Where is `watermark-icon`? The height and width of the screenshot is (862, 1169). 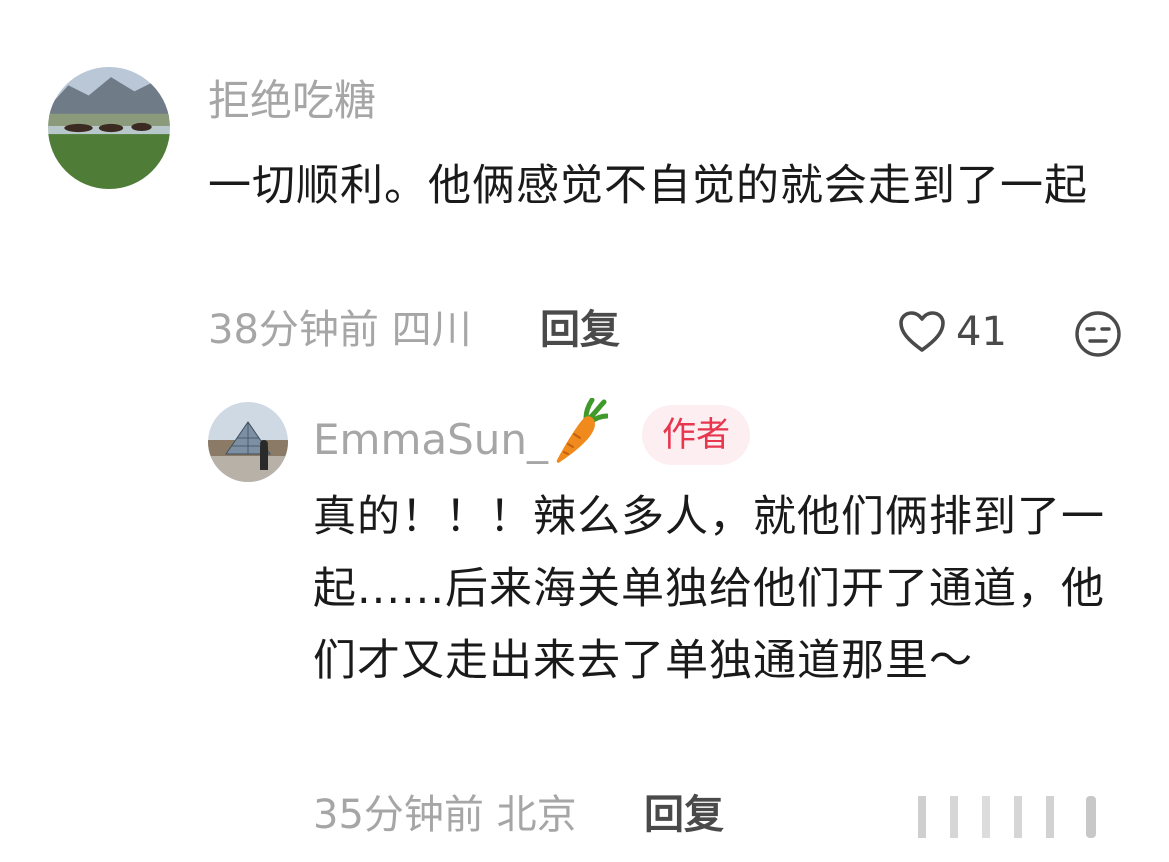 watermark-icon is located at coordinates (1014, 817).